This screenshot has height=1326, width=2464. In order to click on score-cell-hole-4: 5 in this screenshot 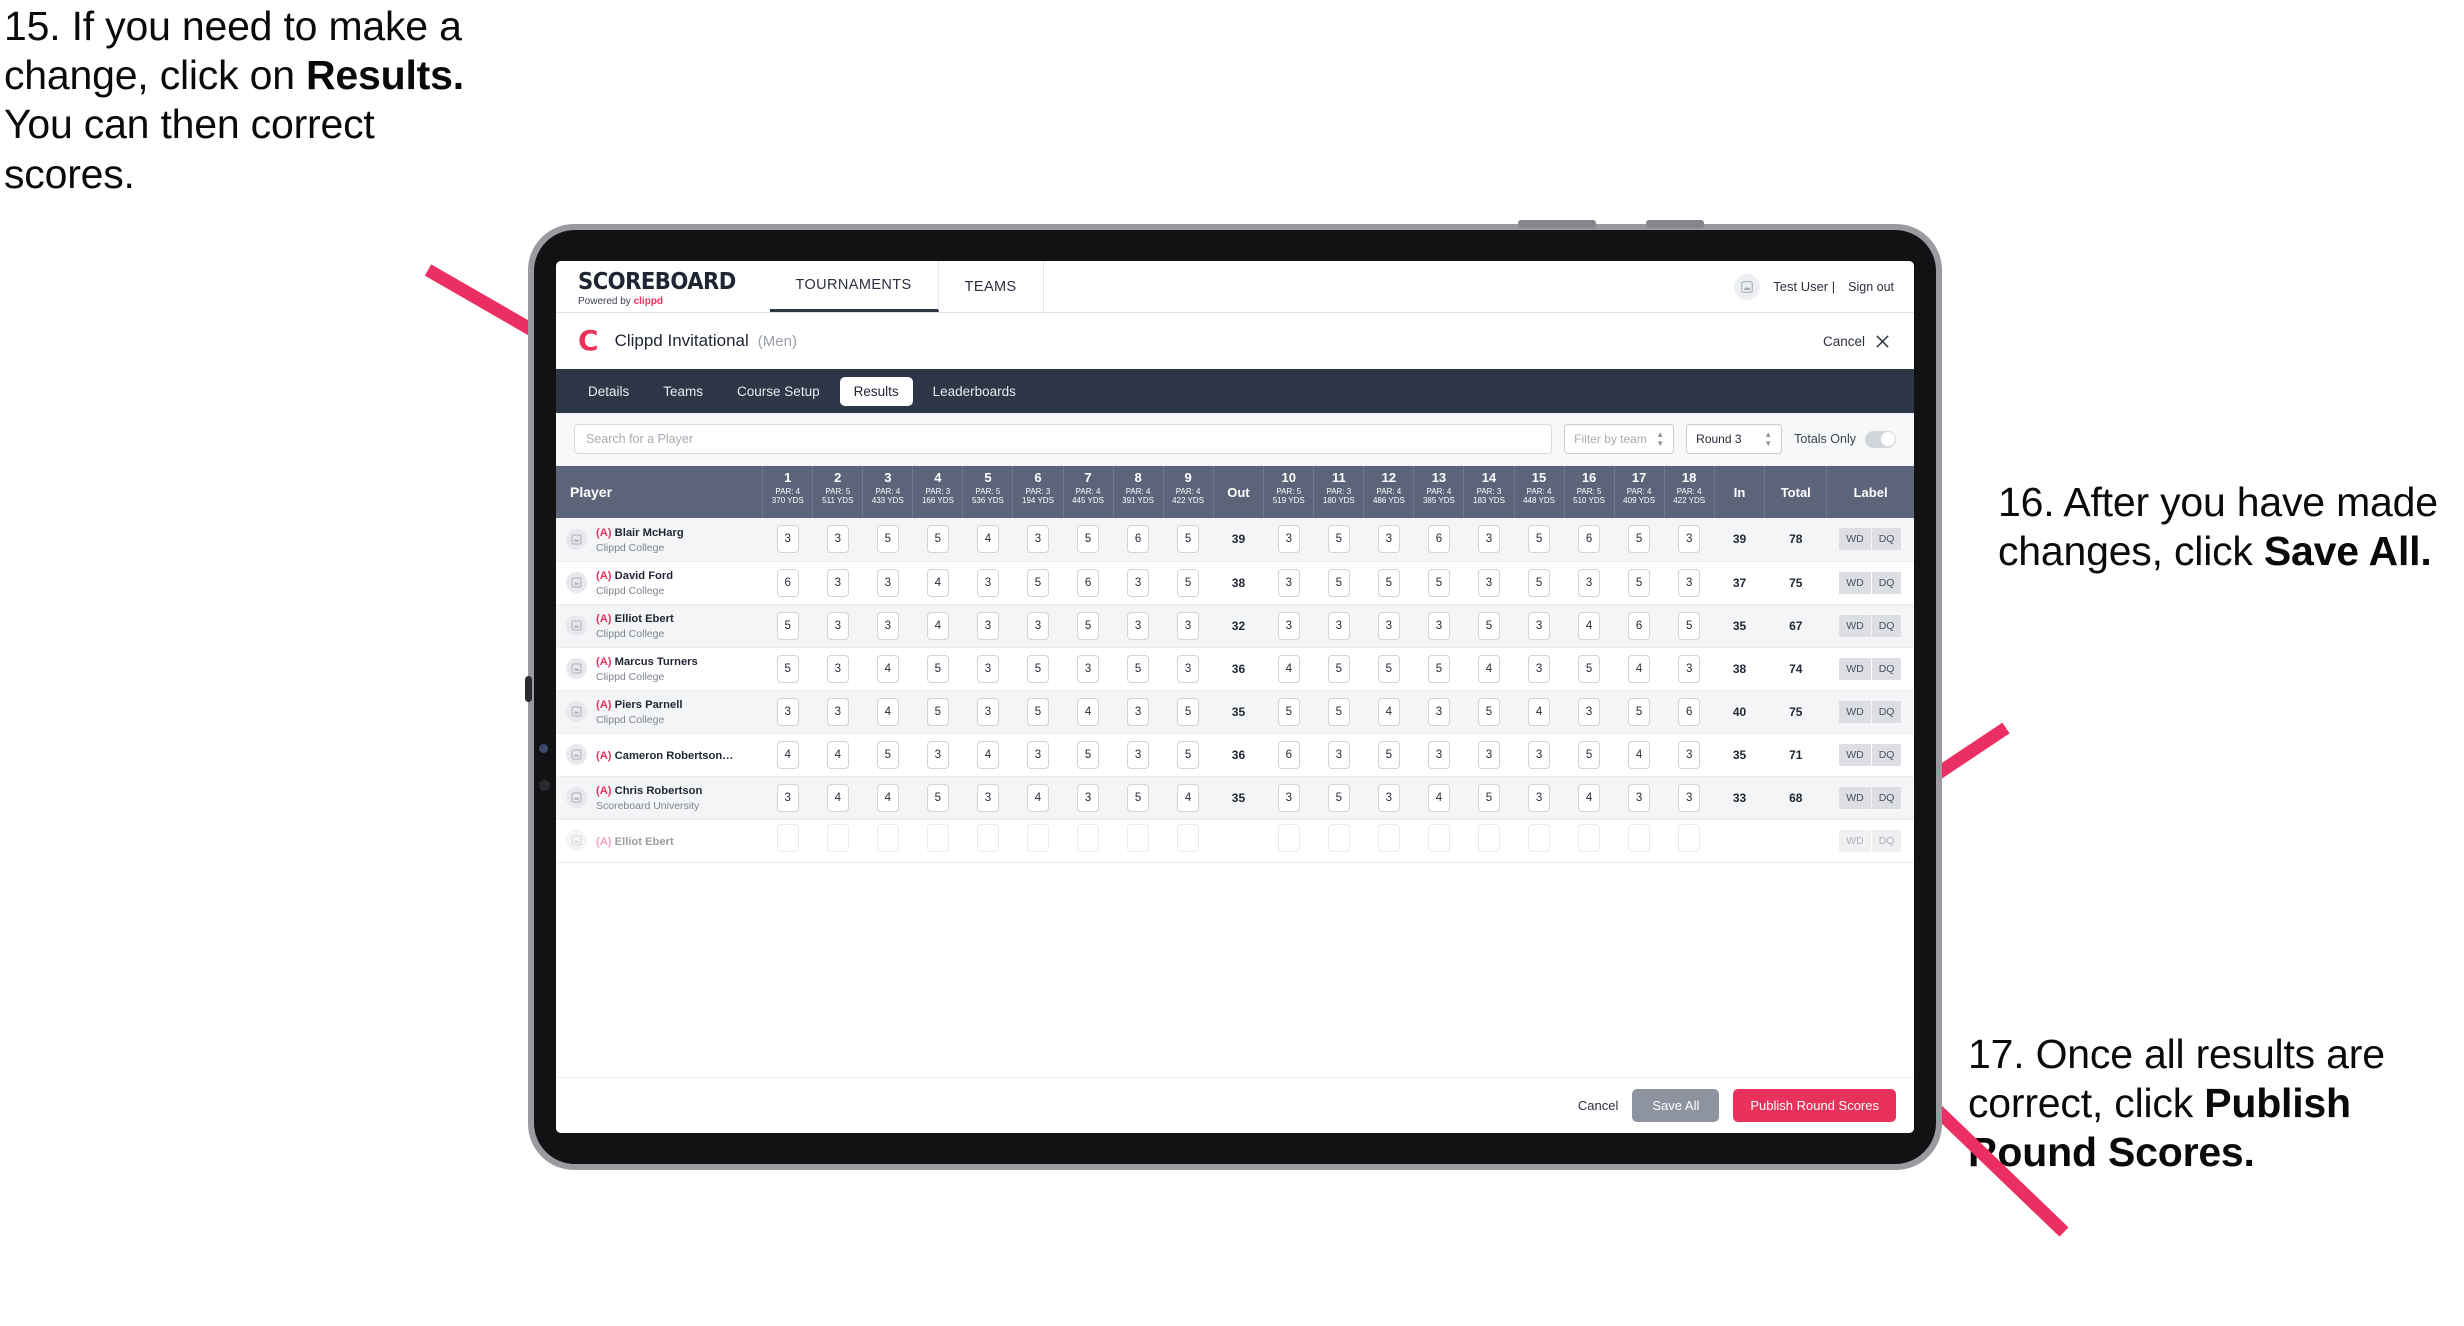, I will do `click(937, 798)`.